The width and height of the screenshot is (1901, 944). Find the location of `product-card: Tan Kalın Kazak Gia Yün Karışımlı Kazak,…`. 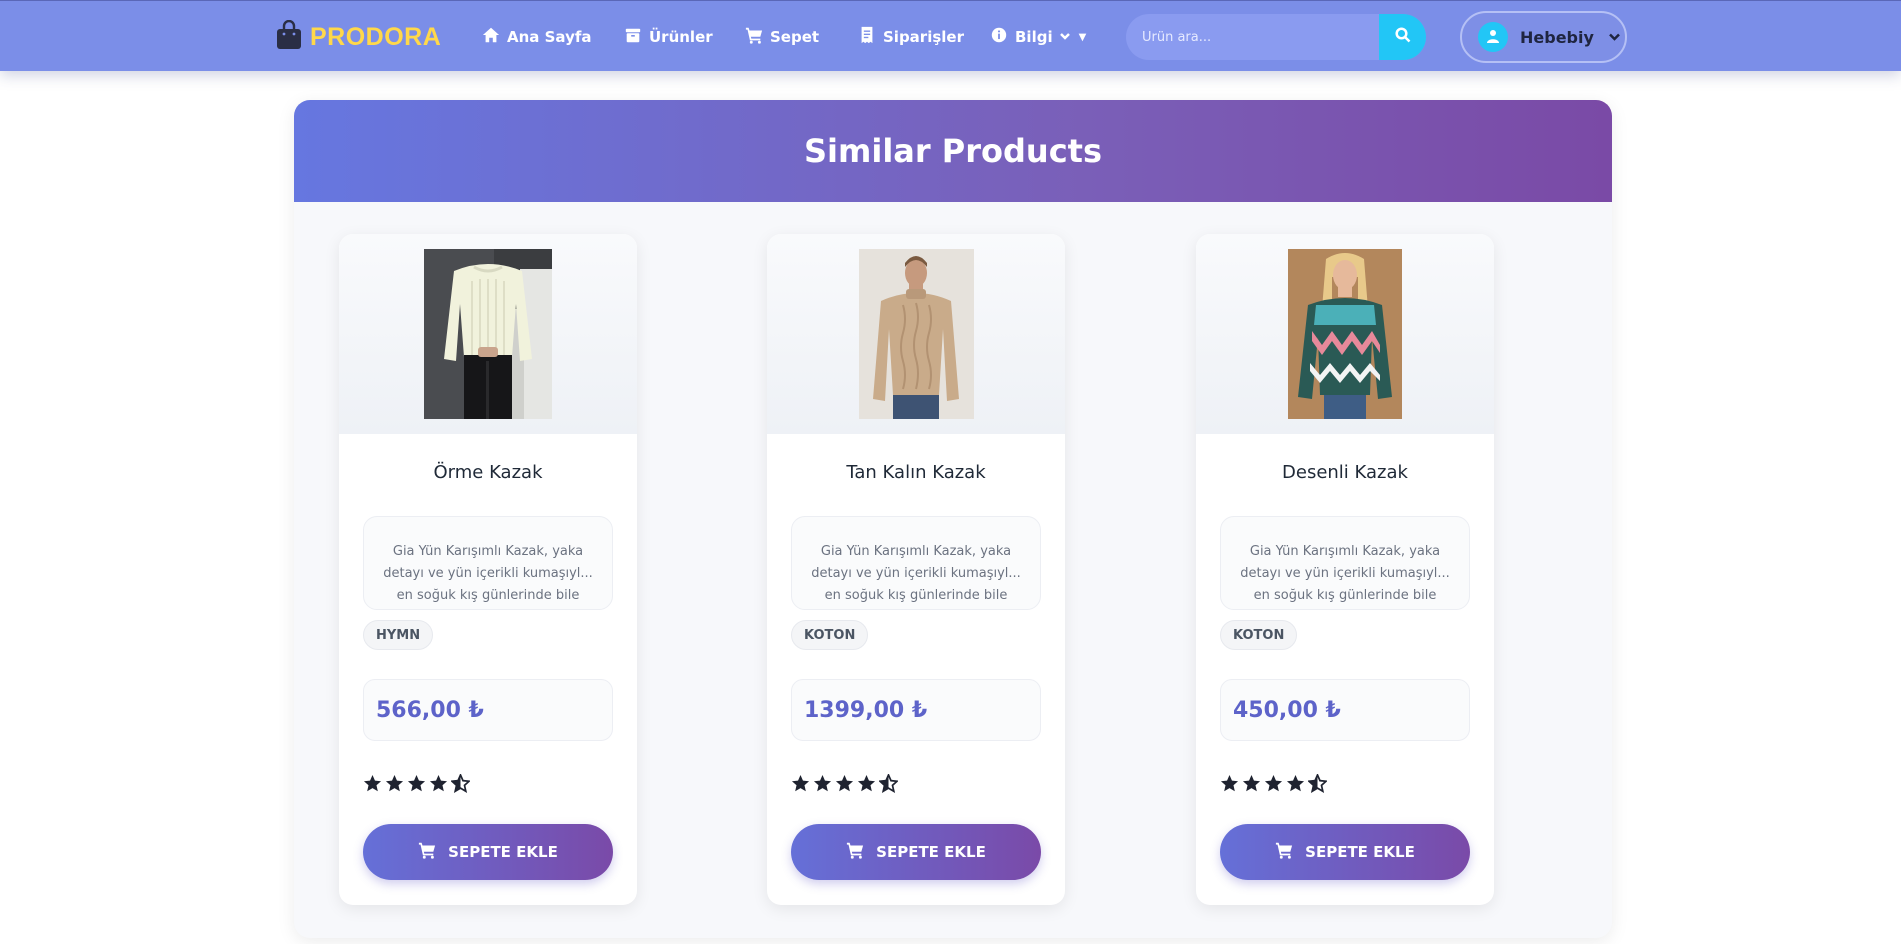

product-card: Tan Kalın Kazak Gia Yün Karışımlı Kazak,… is located at coordinates (916, 569).